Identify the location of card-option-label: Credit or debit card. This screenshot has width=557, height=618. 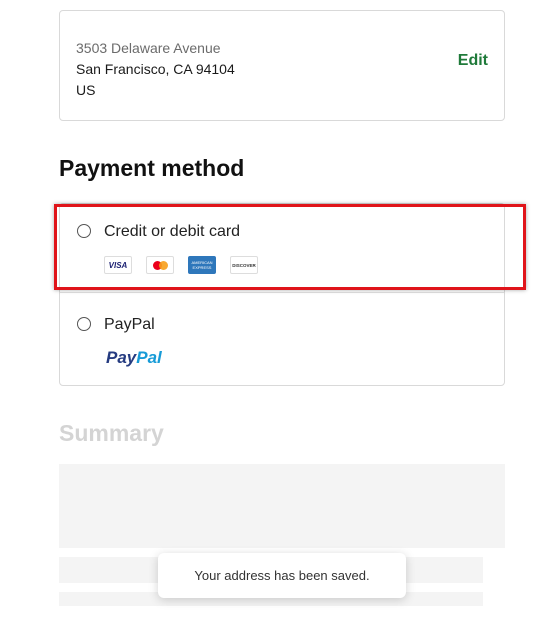
(172, 231).